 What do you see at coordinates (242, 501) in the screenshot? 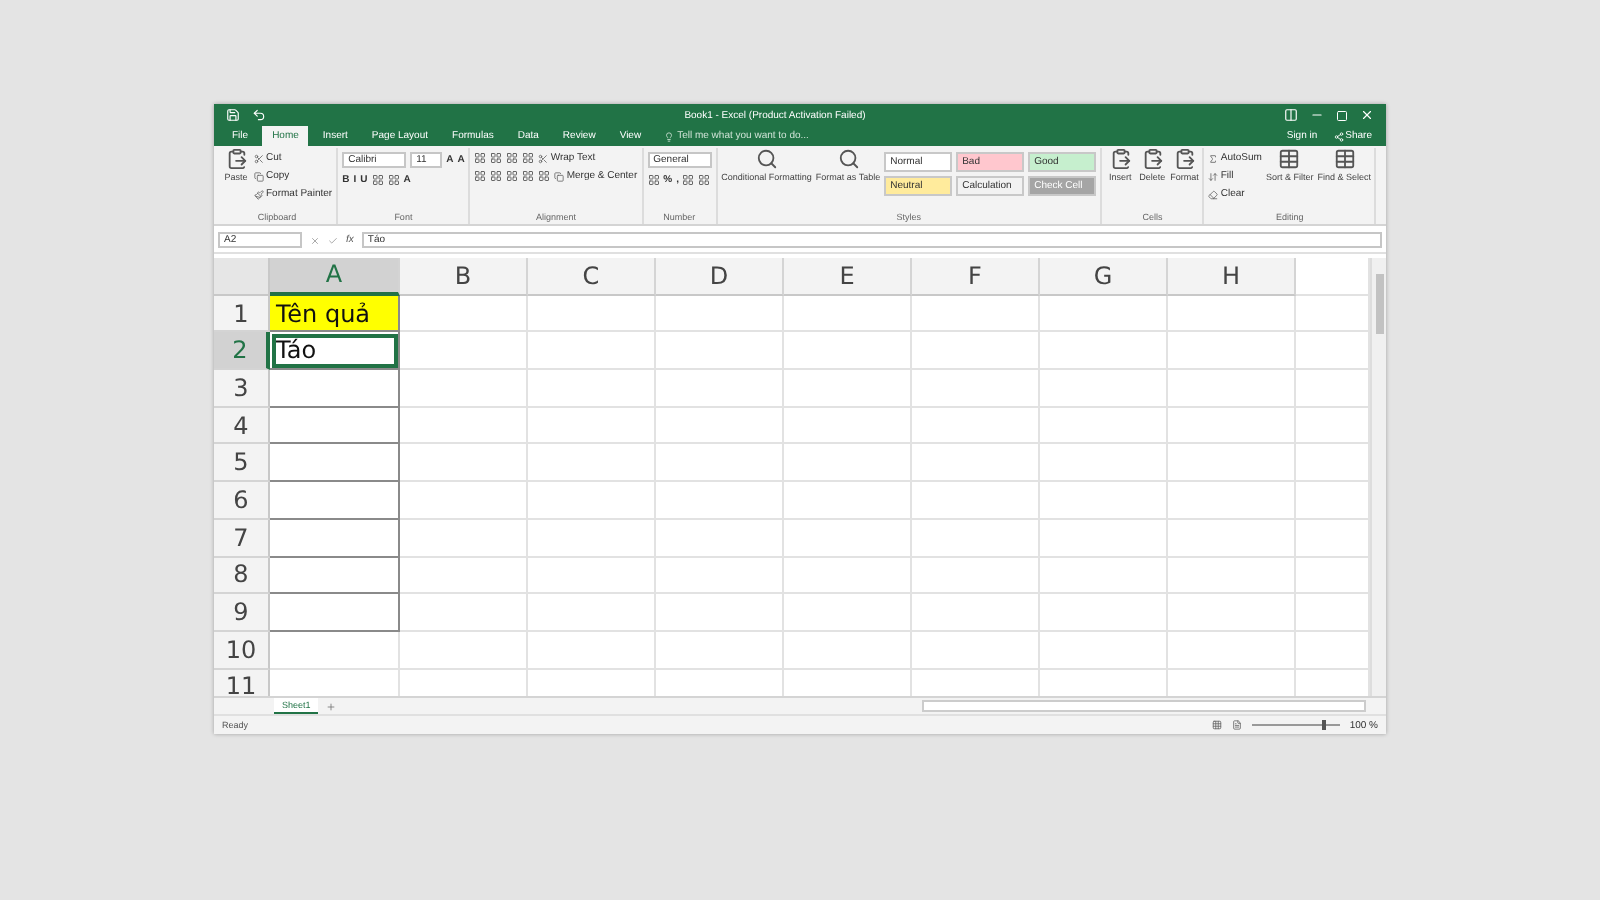
I see `row-header: 6` at bounding box center [242, 501].